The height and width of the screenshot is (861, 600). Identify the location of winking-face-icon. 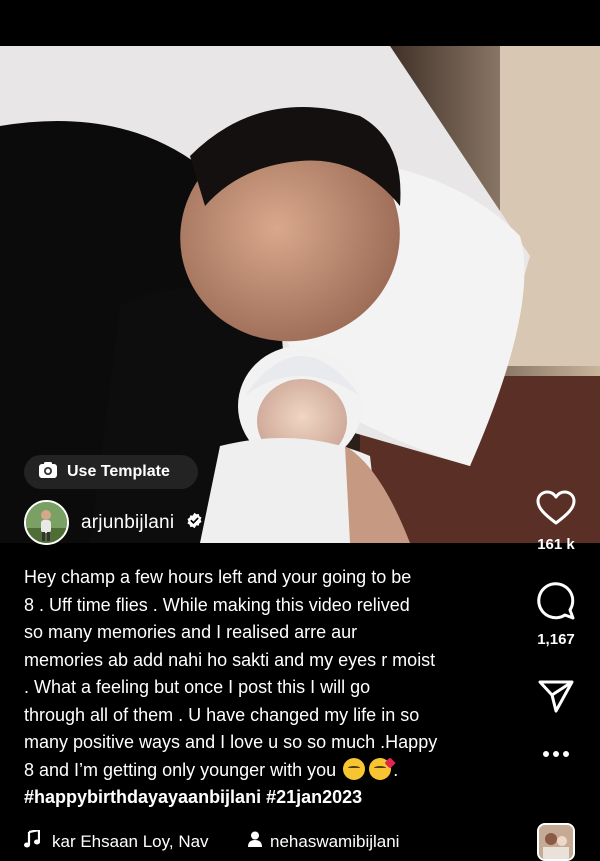
(354, 768).